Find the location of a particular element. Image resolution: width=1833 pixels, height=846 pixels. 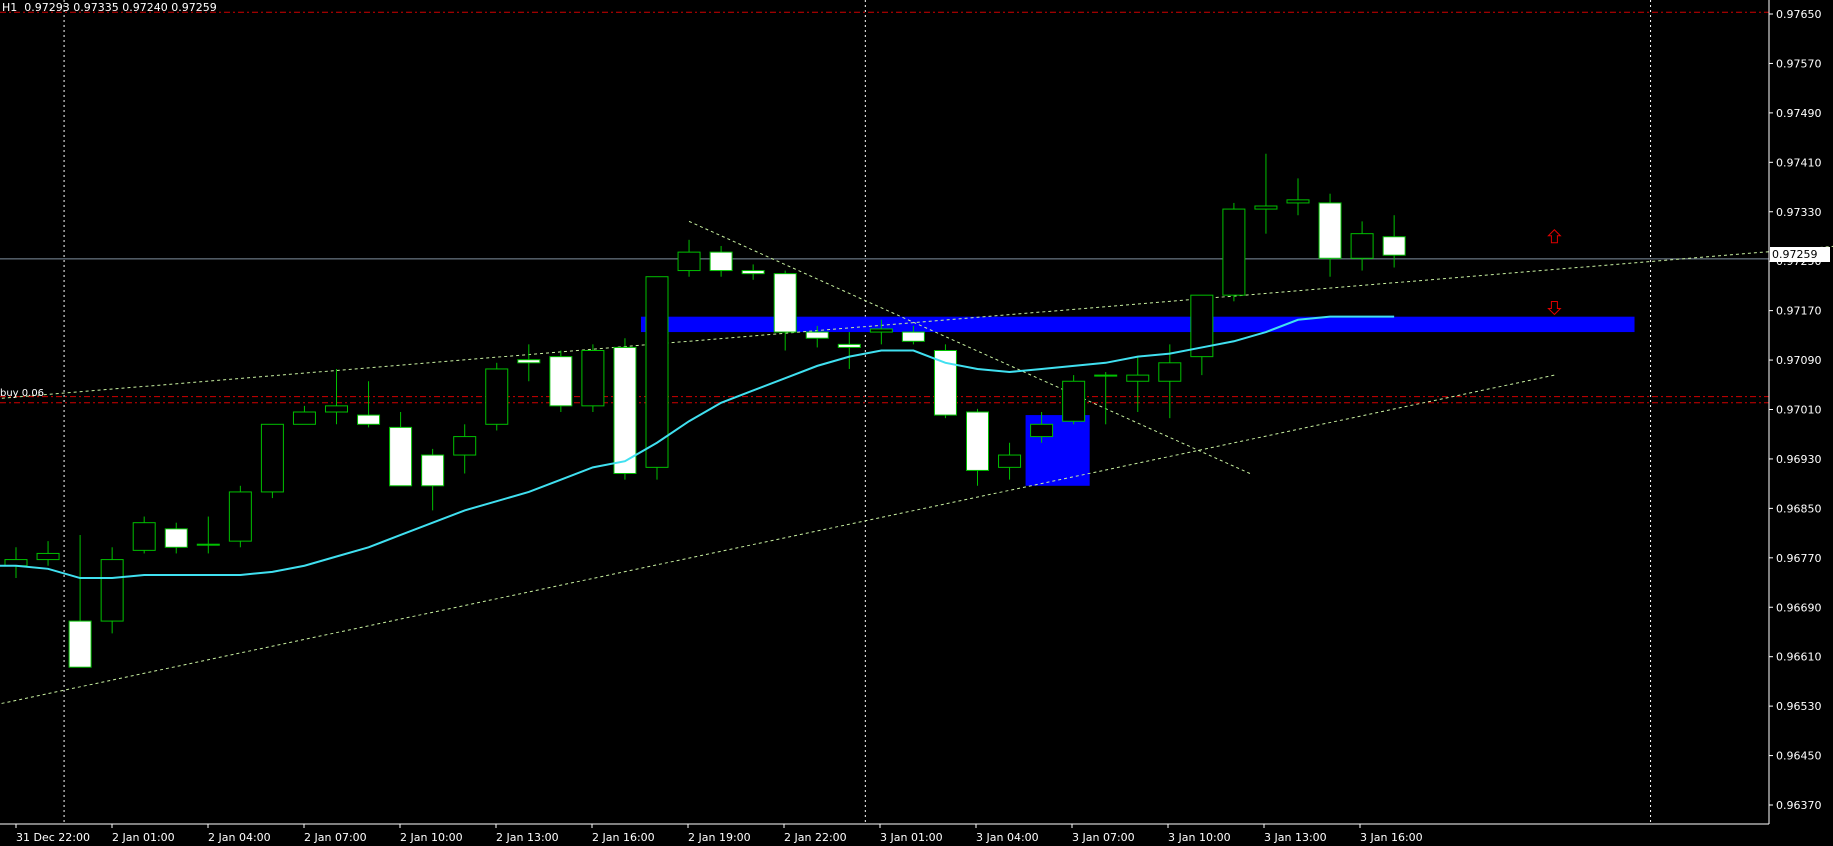

price-tick-label-11: 0.96770 is located at coordinates (1799, 558).